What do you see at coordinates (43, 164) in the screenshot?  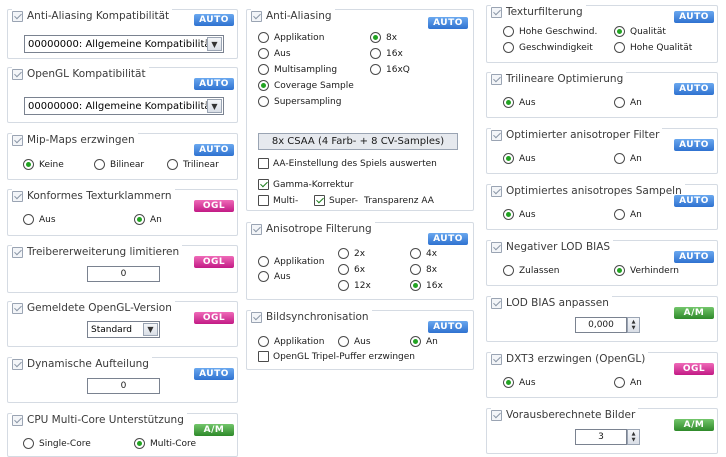 I see `mipmaps-option-keine: Keine` at bounding box center [43, 164].